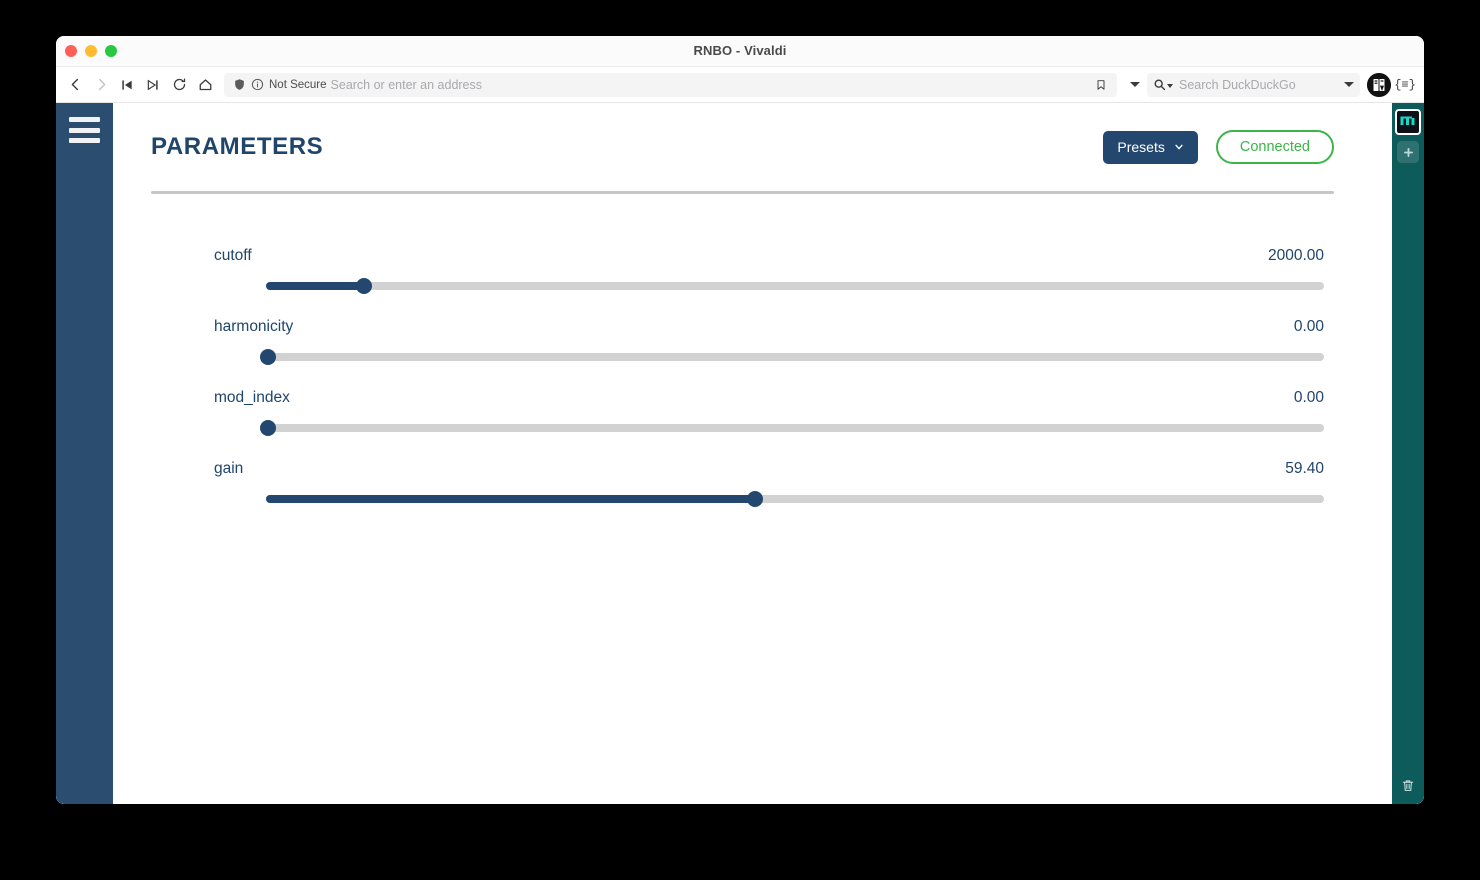 The height and width of the screenshot is (880, 1480). I want to click on parameter-row: gain 59.40, so click(742, 483).